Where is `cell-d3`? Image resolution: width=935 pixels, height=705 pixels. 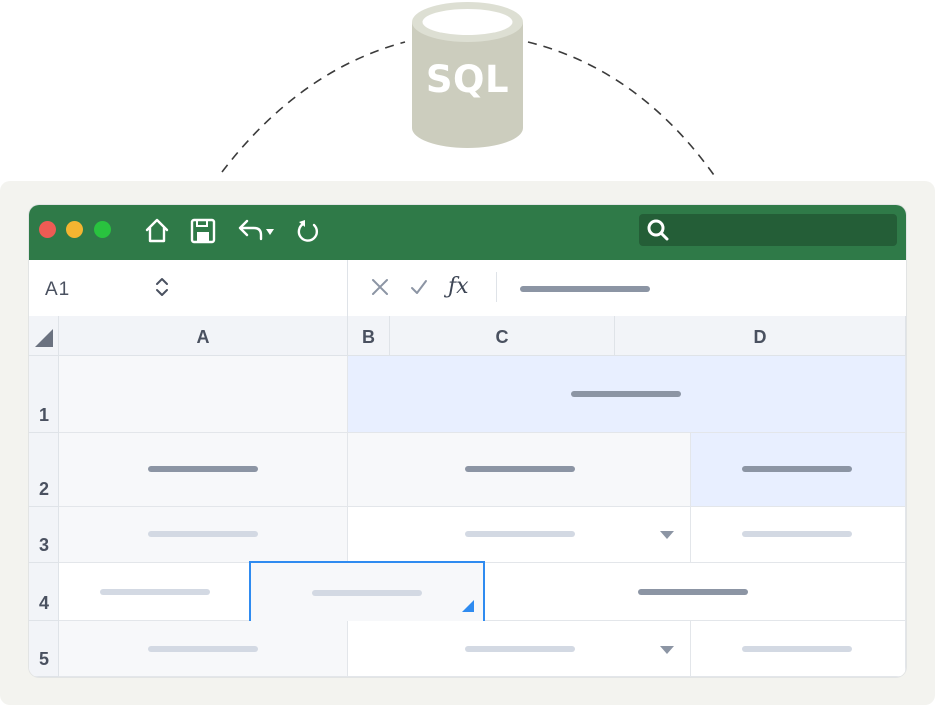 cell-d3 is located at coordinates (798, 535).